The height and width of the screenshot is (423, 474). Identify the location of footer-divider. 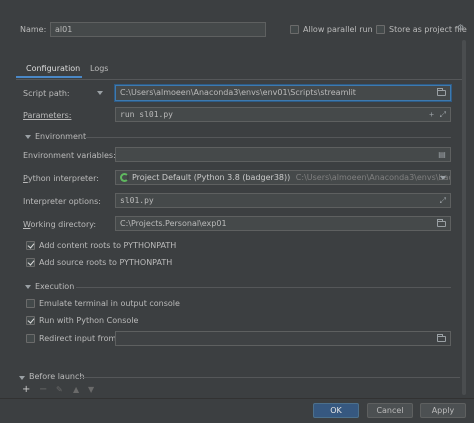
(237, 398).